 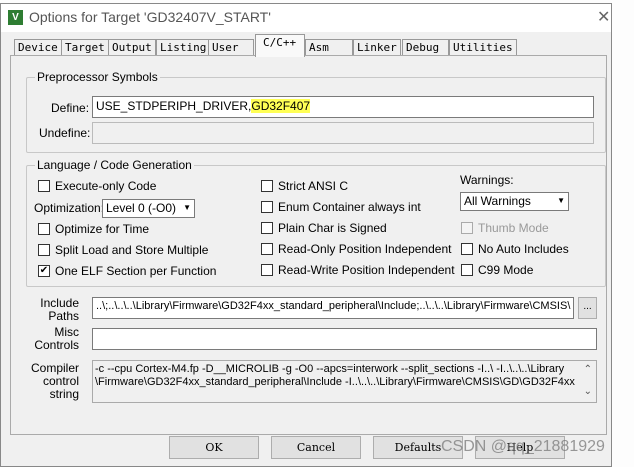 I want to click on ok-button: OK, so click(x=214, y=447).